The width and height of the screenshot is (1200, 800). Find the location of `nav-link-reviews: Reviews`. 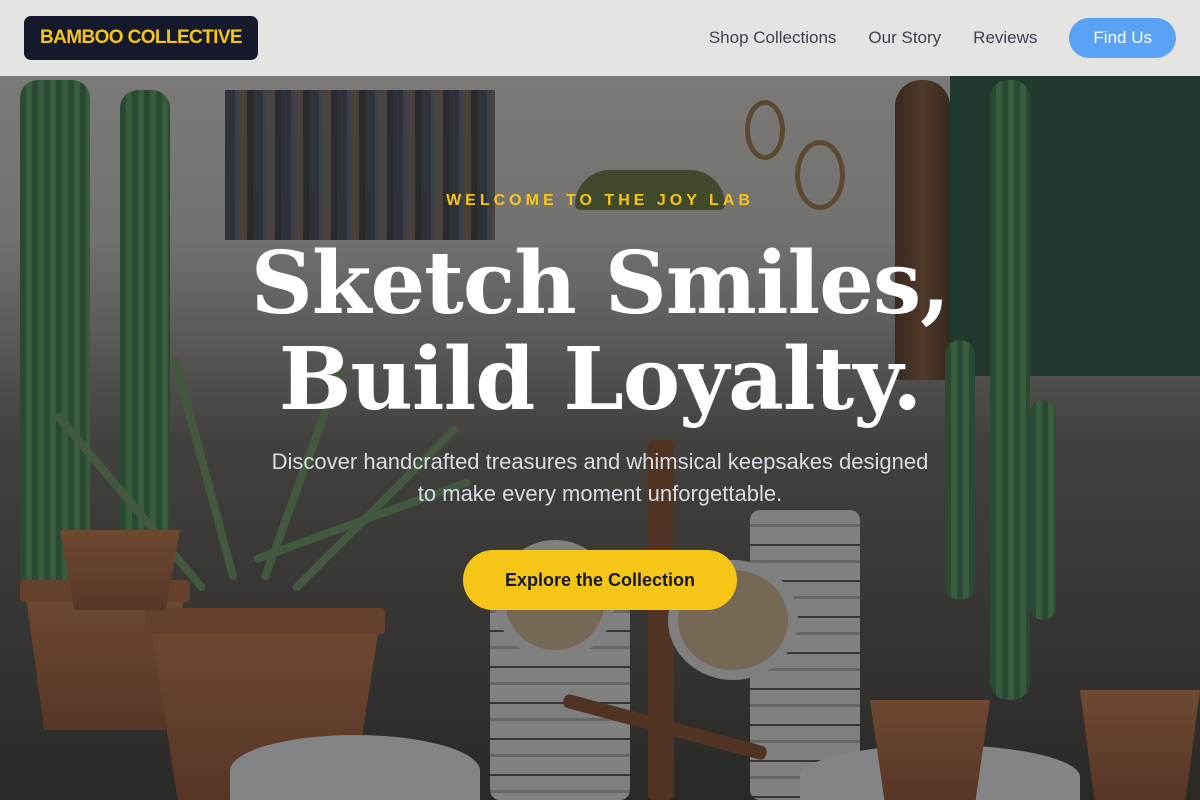

nav-link-reviews: Reviews is located at coordinates (1005, 38).